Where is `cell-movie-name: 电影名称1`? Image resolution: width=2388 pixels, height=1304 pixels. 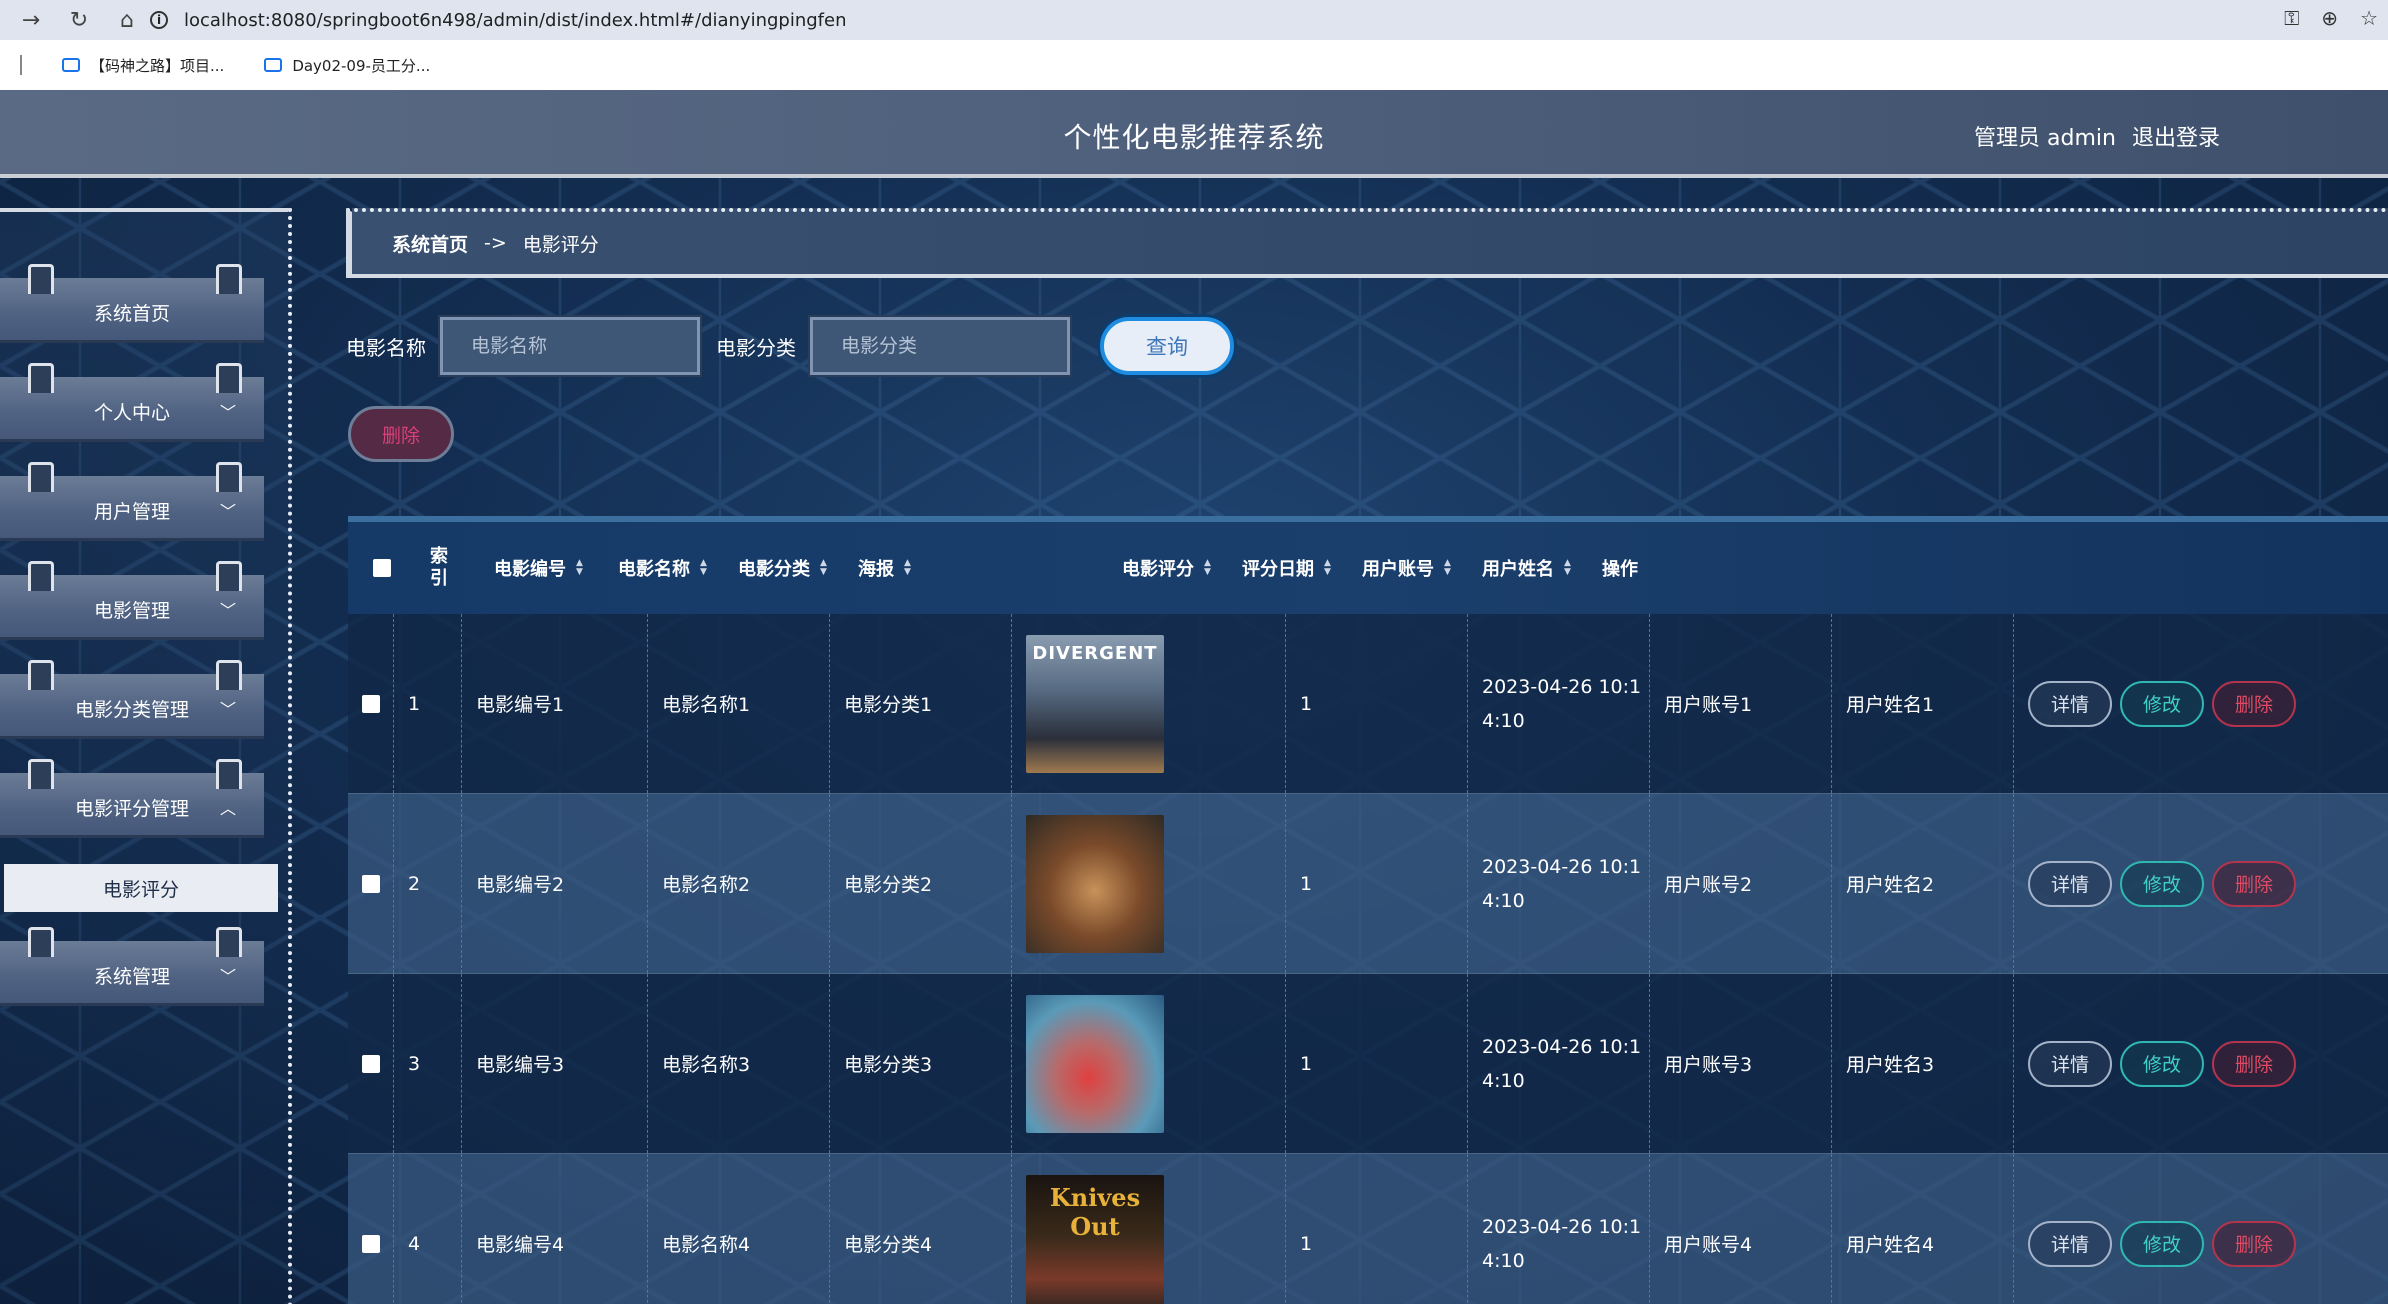 cell-movie-name: 电影名称1 is located at coordinates (739, 703).